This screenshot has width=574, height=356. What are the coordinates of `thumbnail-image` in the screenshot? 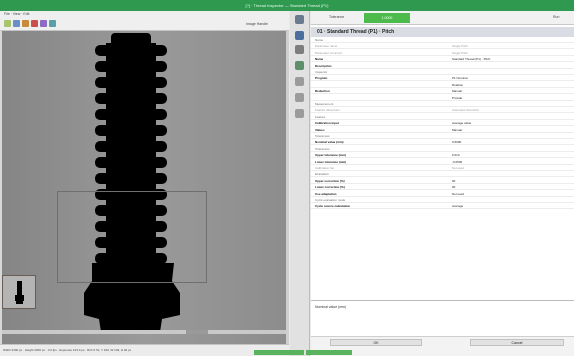 It's located at (19, 292).